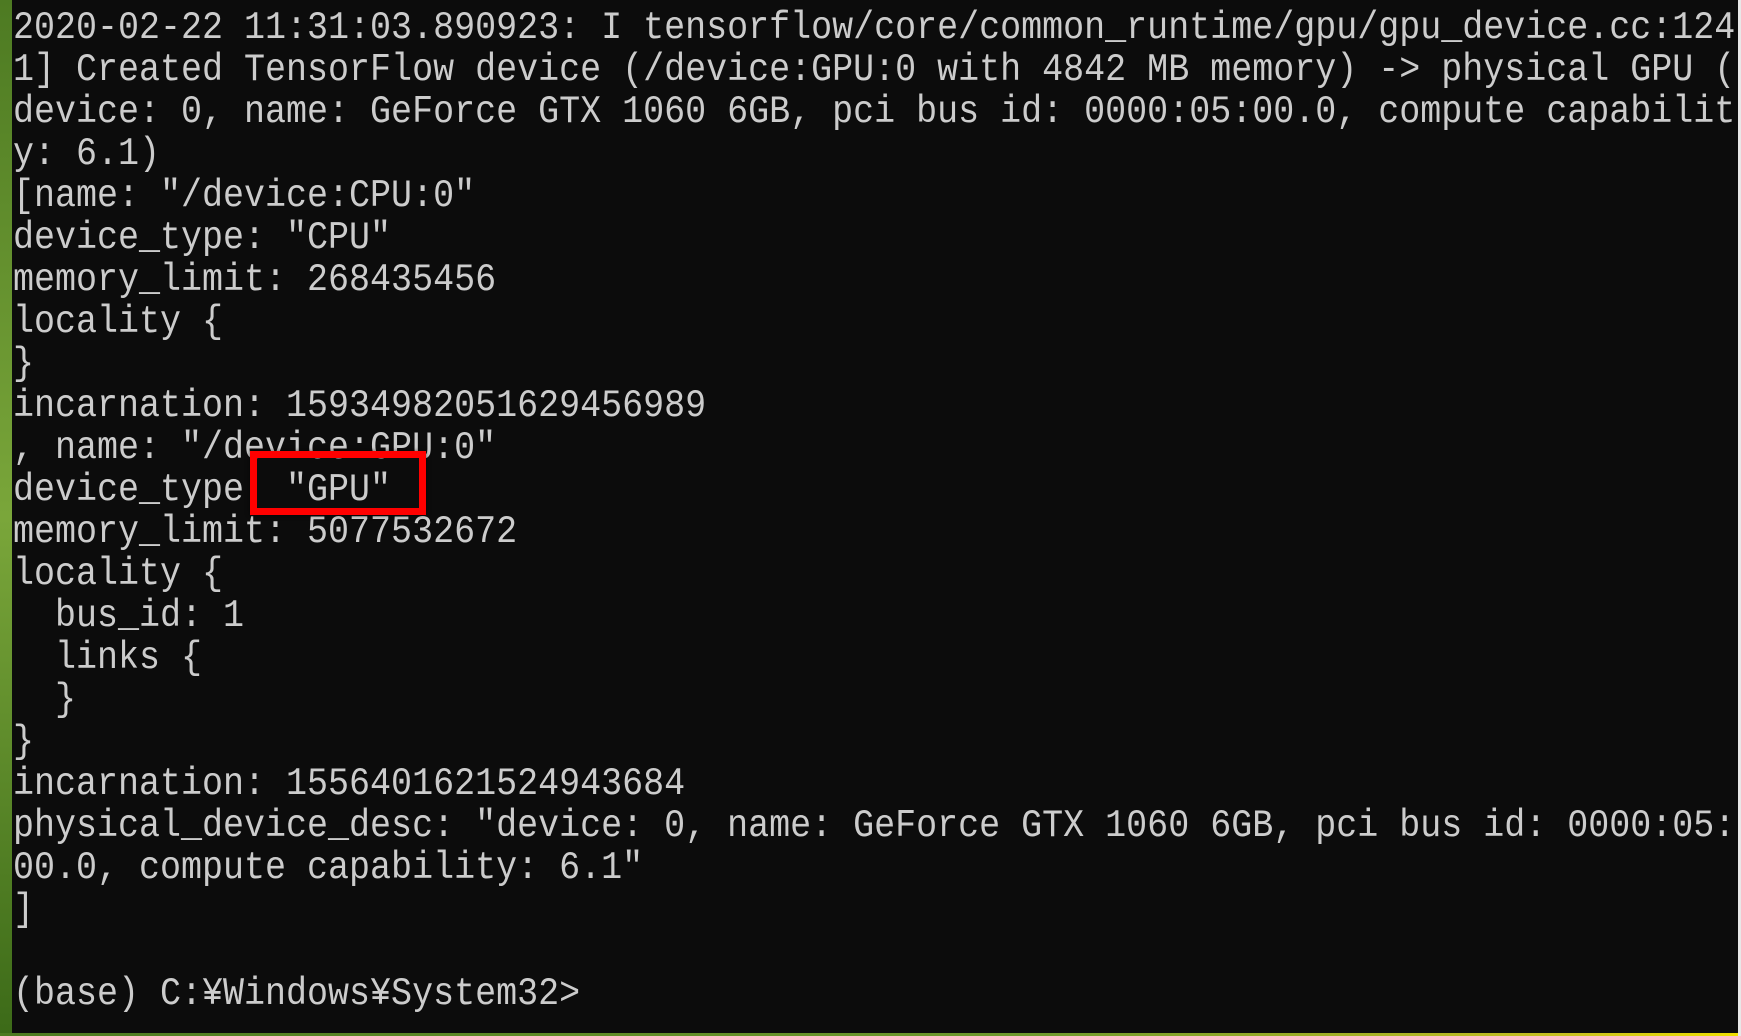 The image size is (1741, 1036). Describe the element at coordinates (265, 532) in the screenshot. I see `terminal-line: memory_limit: 5077532672` at that location.